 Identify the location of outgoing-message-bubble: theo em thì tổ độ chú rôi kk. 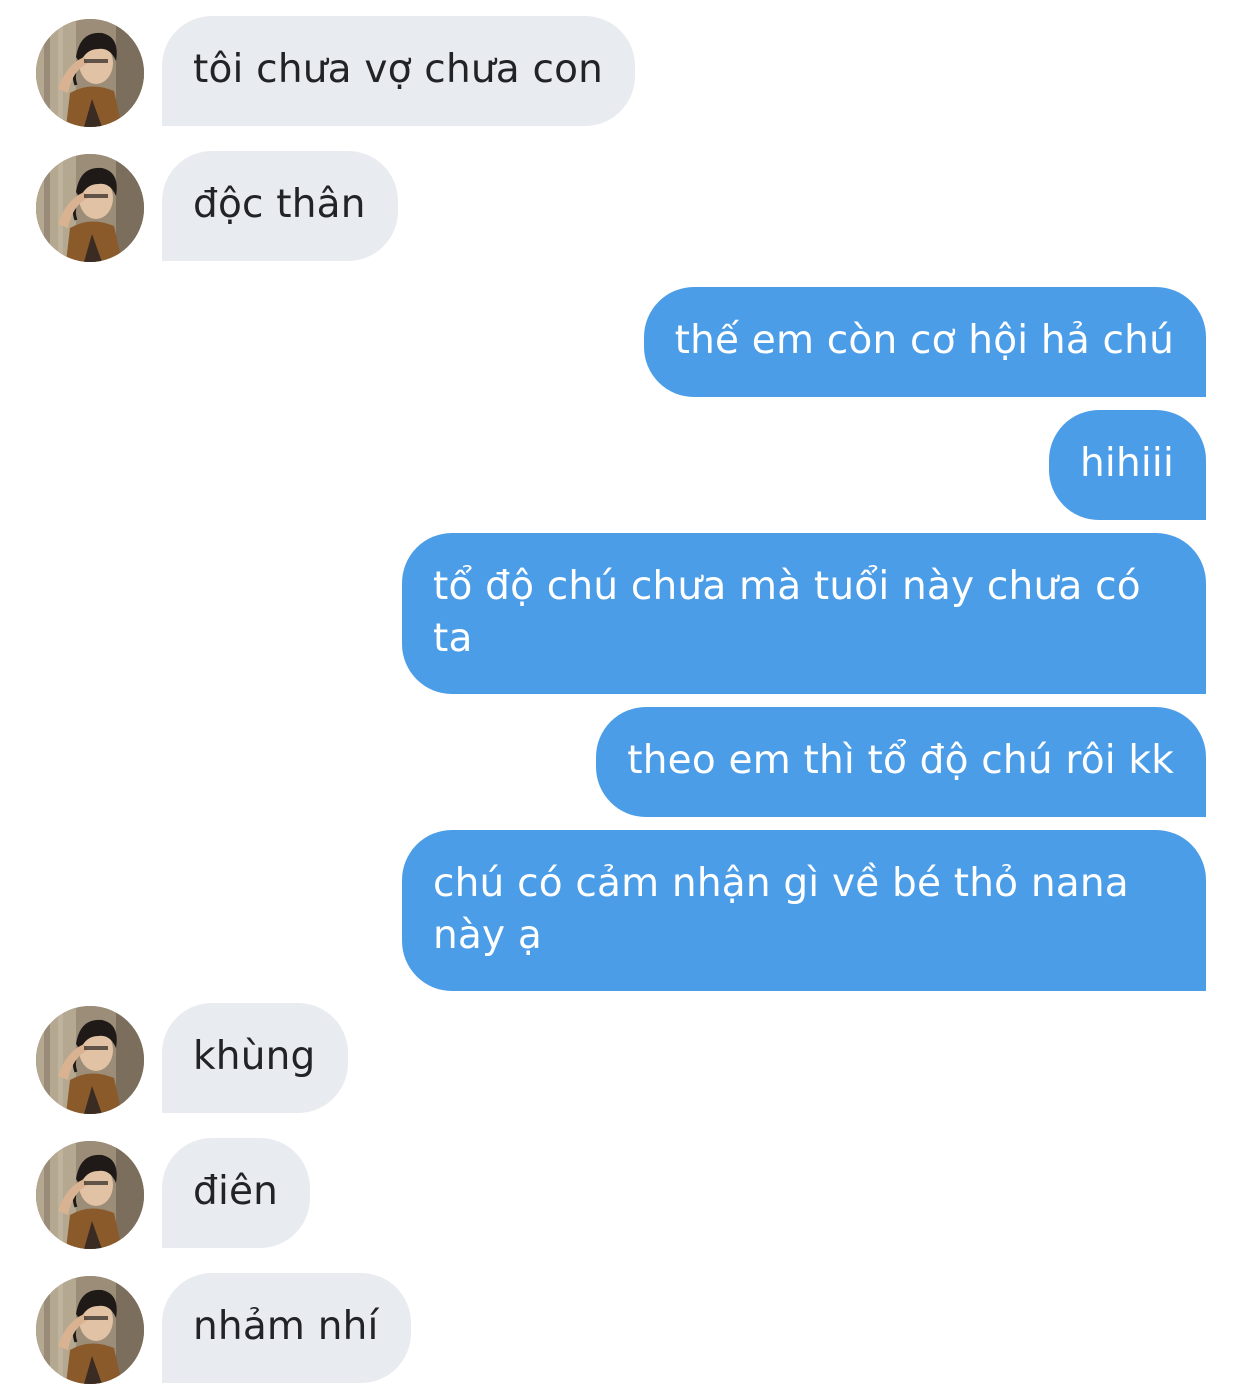
(901, 762).